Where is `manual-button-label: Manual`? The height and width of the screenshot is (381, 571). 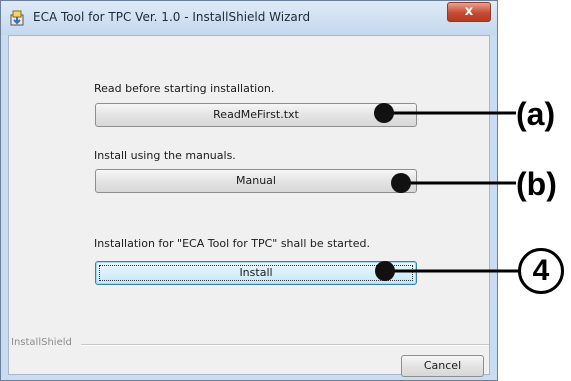 manual-button-label: Manual is located at coordinates (256, 180).